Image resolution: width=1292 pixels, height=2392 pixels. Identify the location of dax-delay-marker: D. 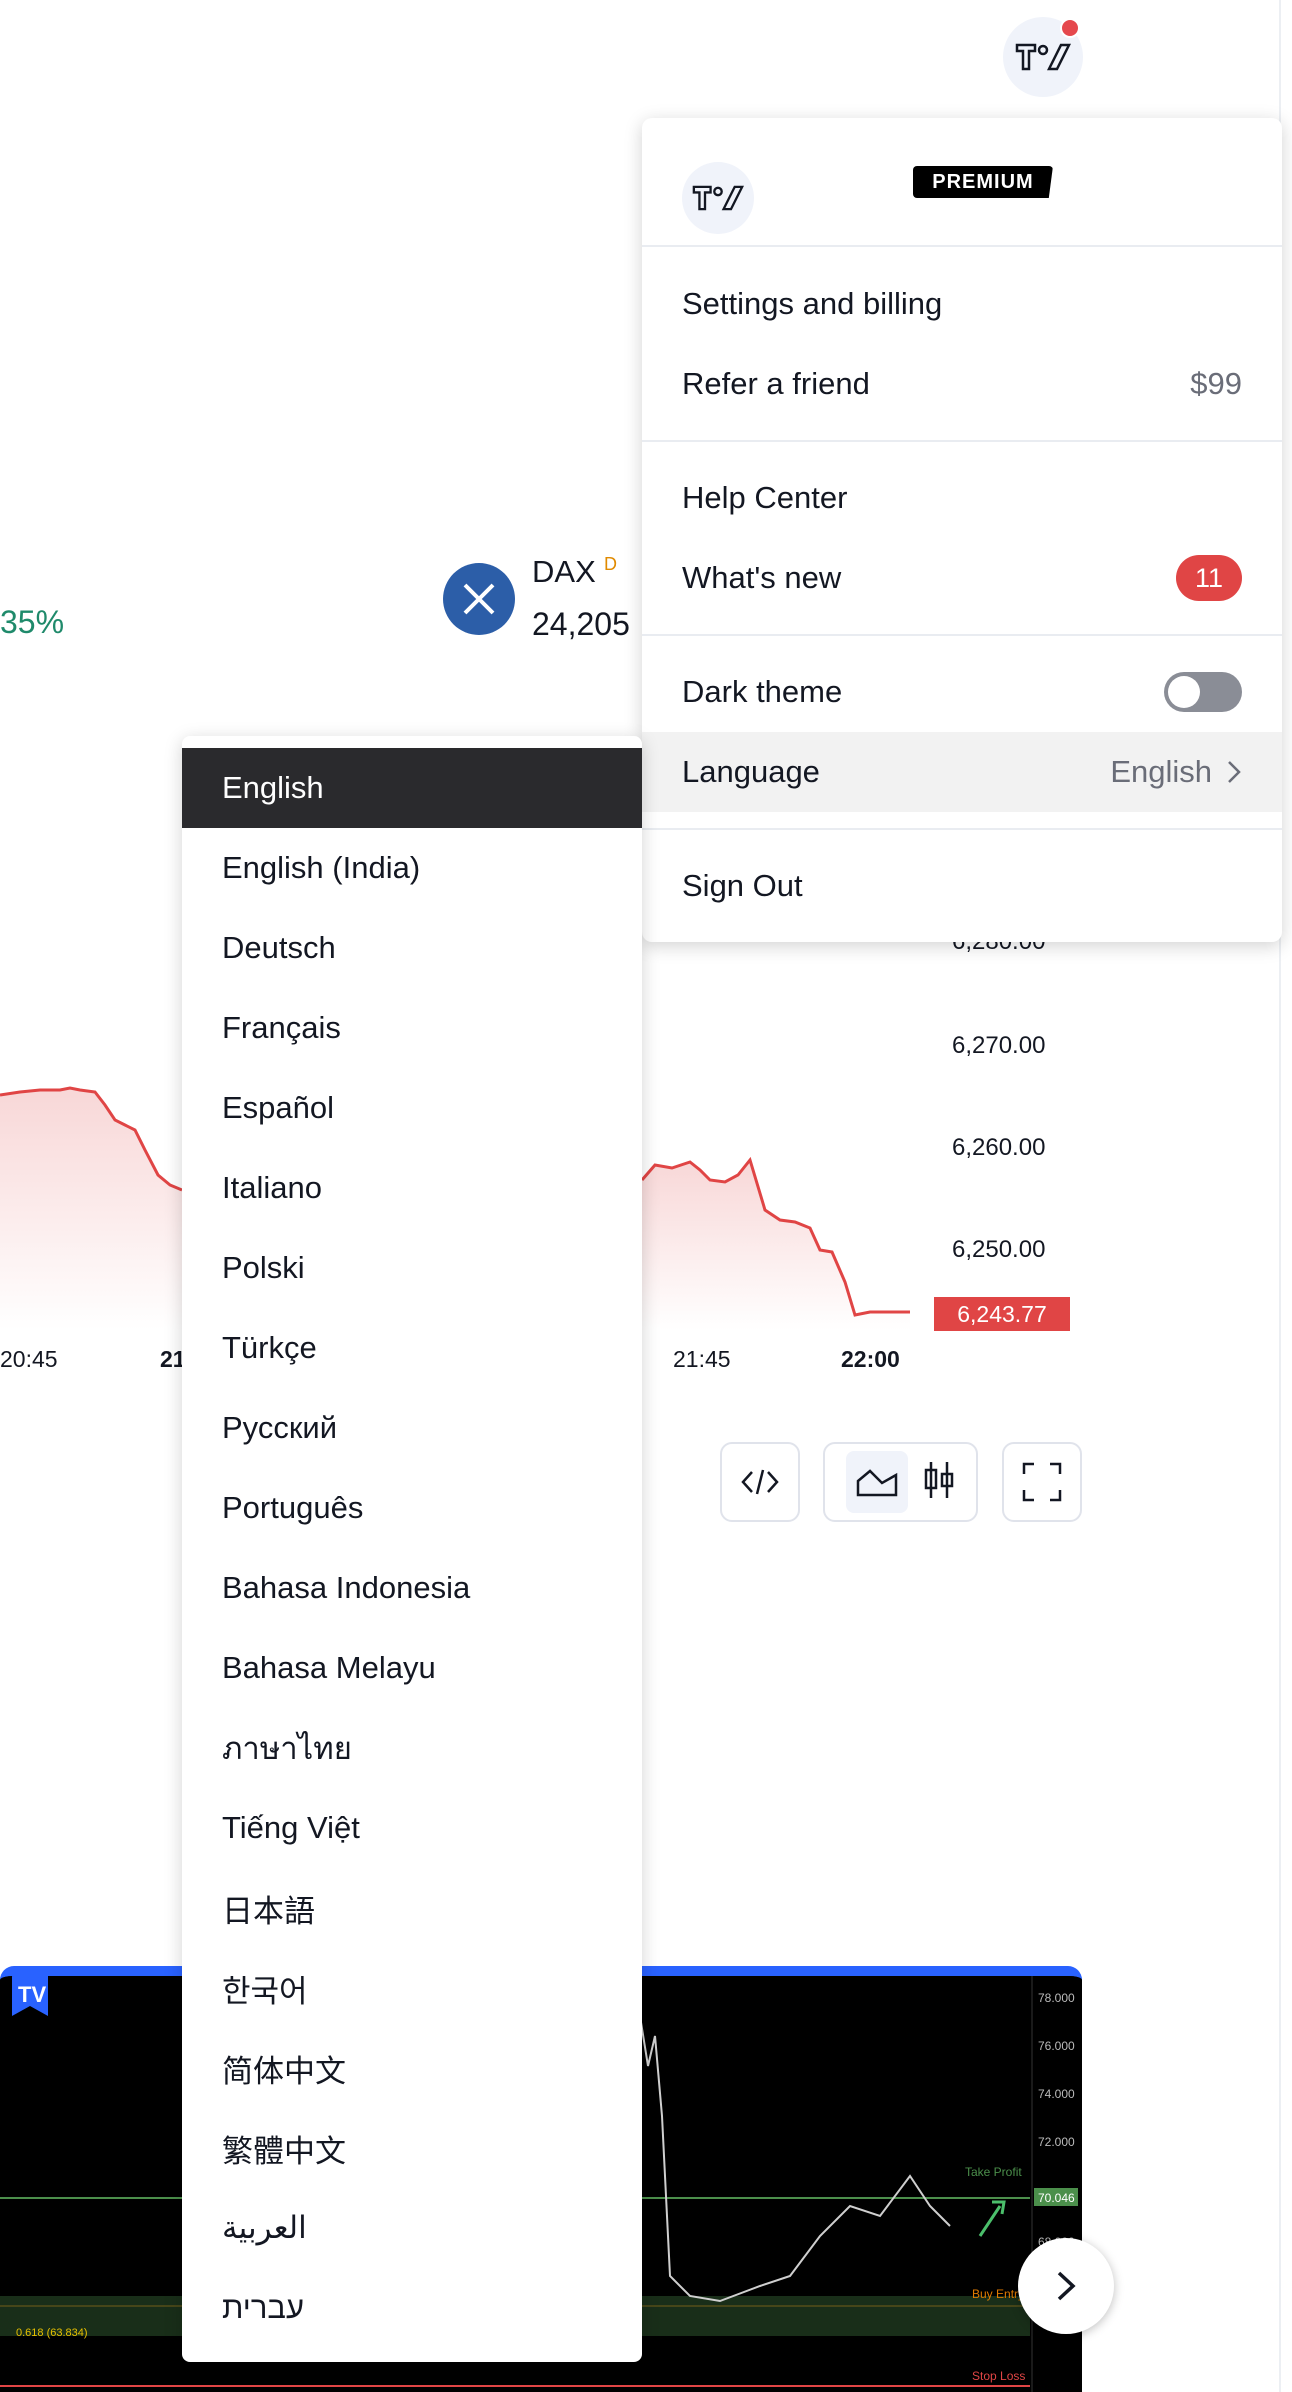
(610, 564).